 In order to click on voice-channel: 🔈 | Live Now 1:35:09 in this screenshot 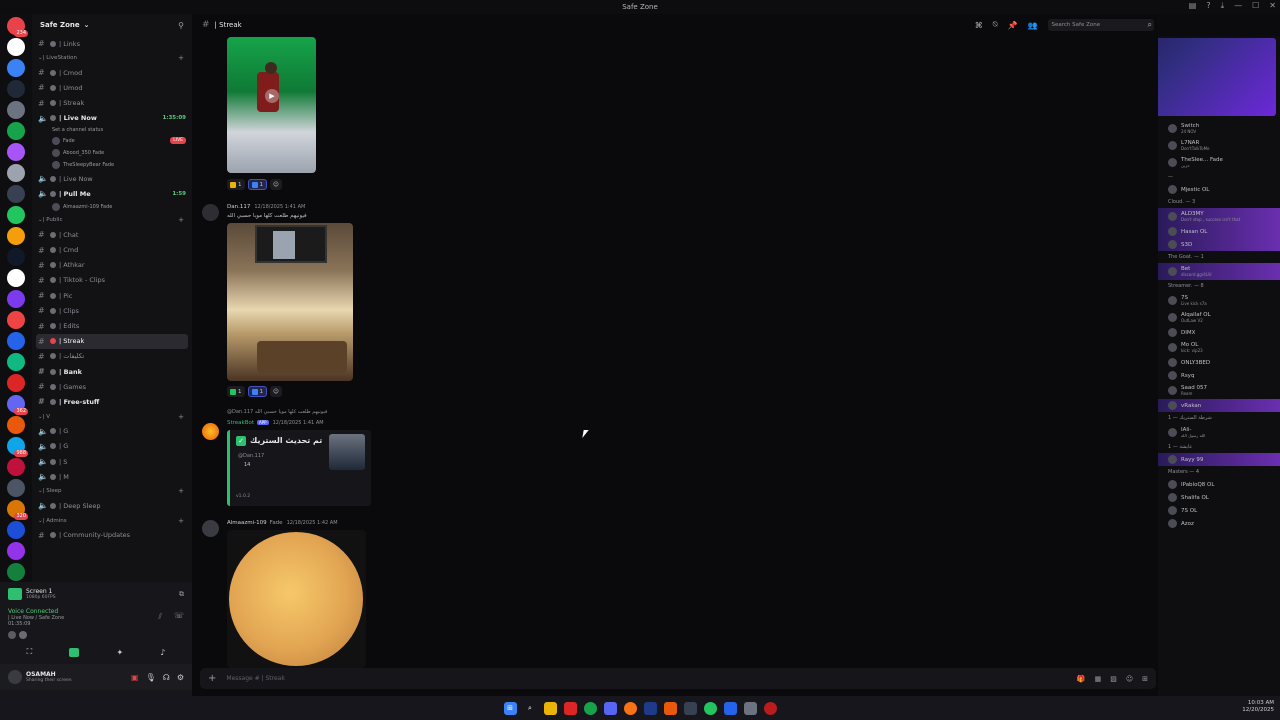, I will do `click(112, 118)`.